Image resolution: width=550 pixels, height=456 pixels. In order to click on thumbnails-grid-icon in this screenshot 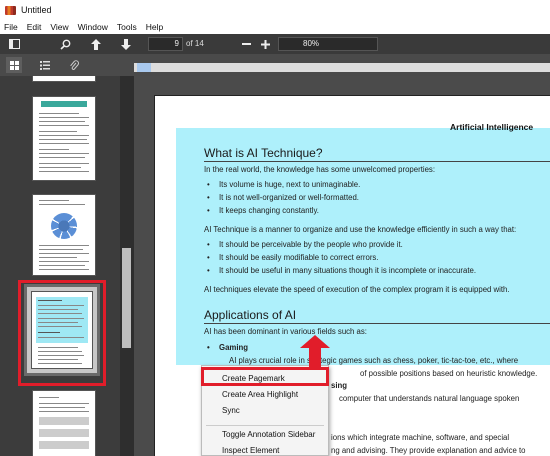, I will do `click(14, 65)`.